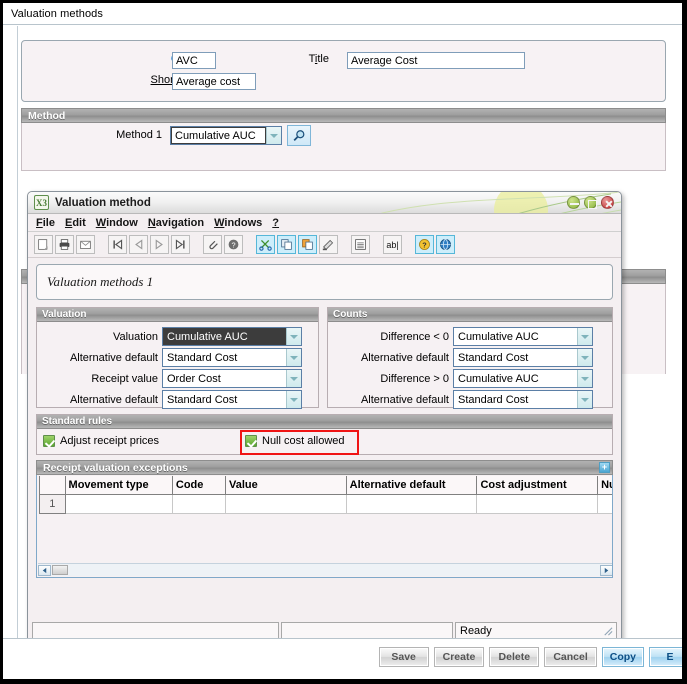 This screenshot has height=684, width=687. I want to click on valuation-row-3-combo: Standard Cost, so click(232, 399).